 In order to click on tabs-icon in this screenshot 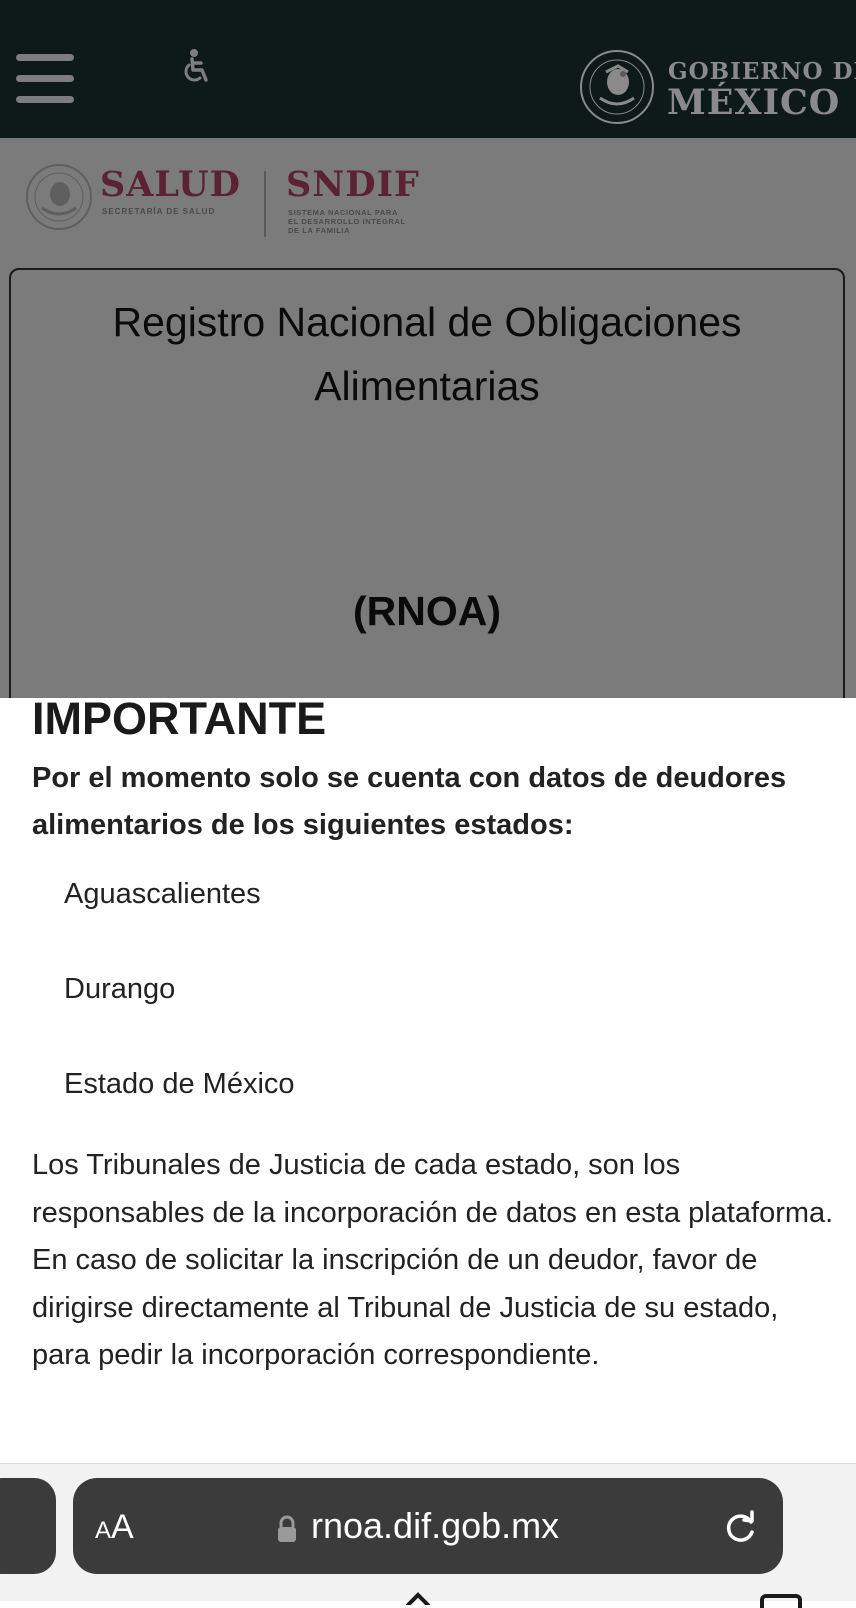, I will do `click(781, 1601)`.